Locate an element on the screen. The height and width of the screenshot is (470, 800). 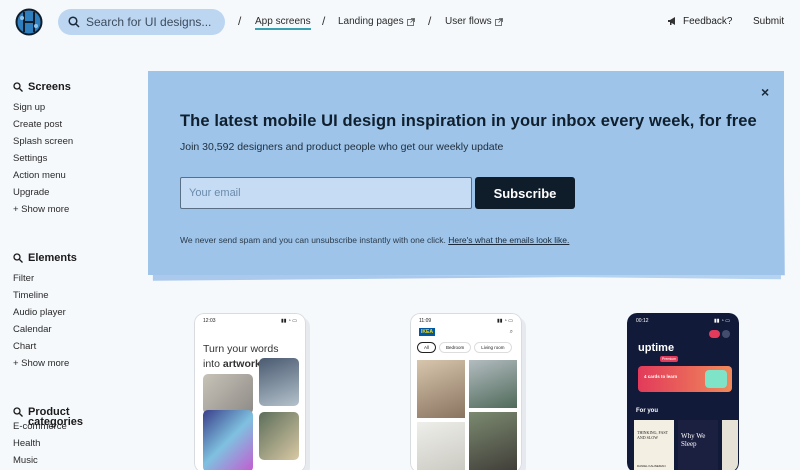
nav-landing-pages: Landing pages is located at coordinates (376, 21).